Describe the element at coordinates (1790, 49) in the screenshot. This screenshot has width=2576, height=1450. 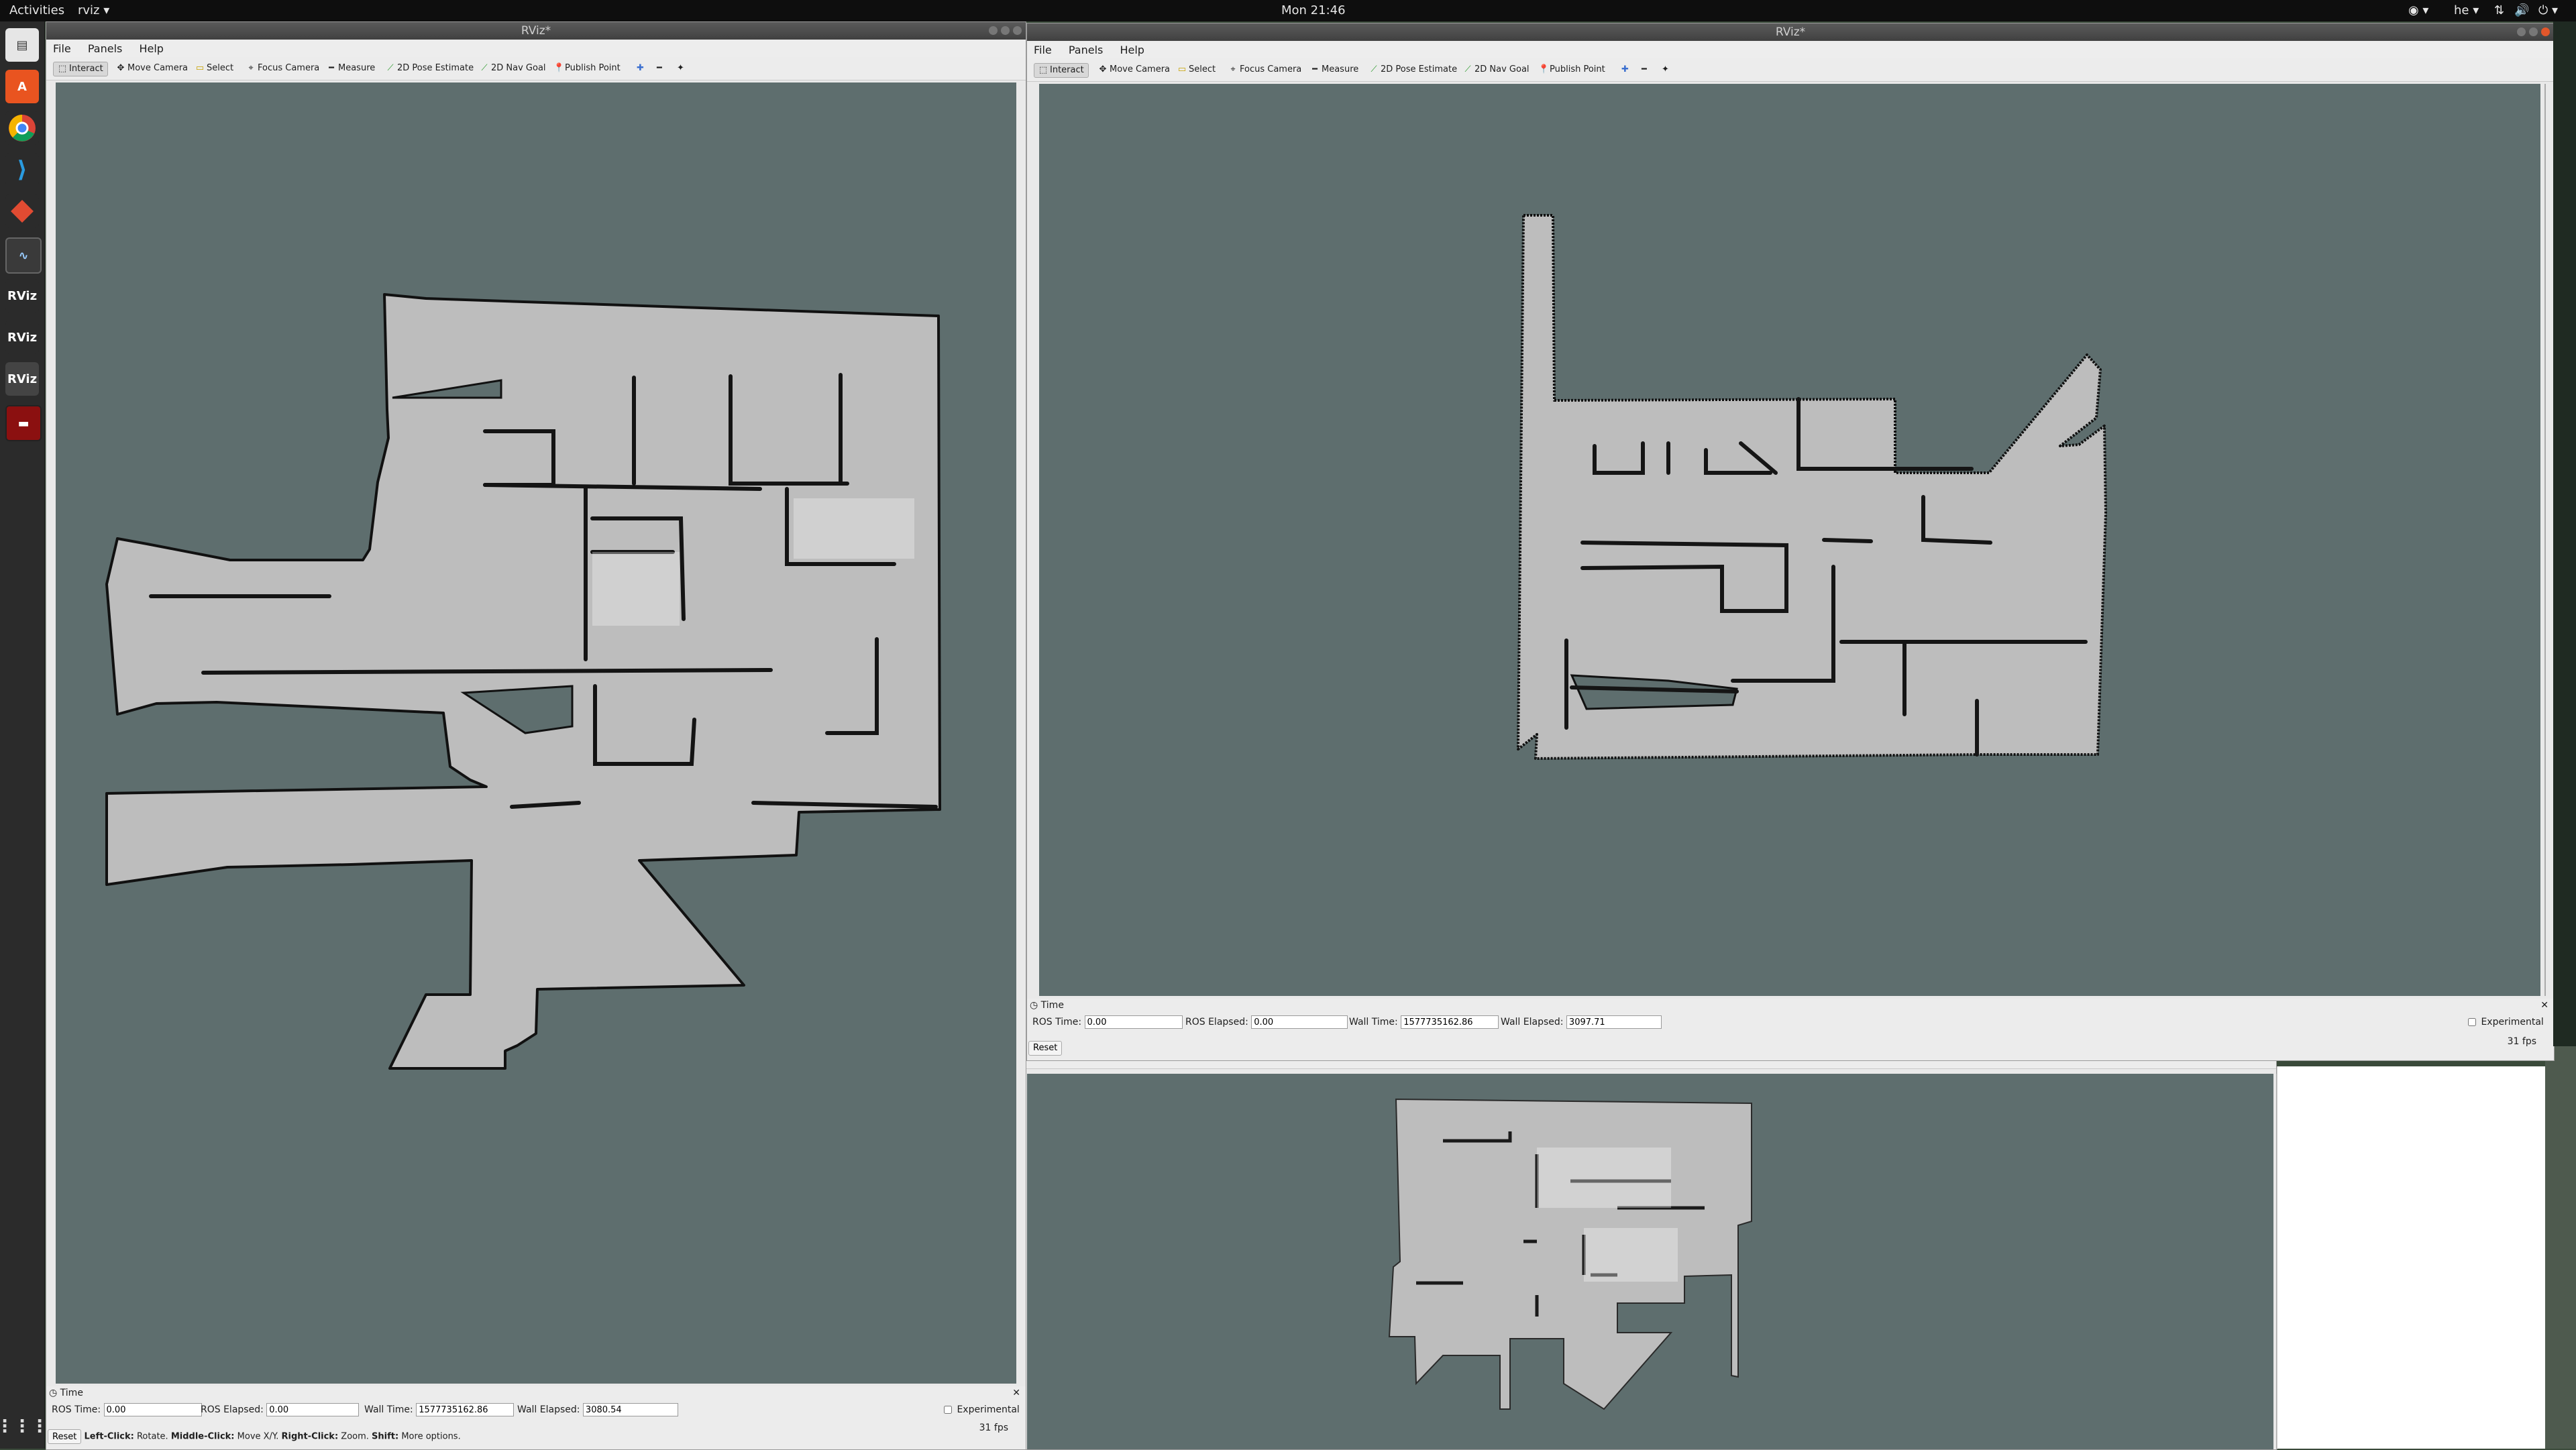
I see `menu-bar: File Panels Help` at that location.